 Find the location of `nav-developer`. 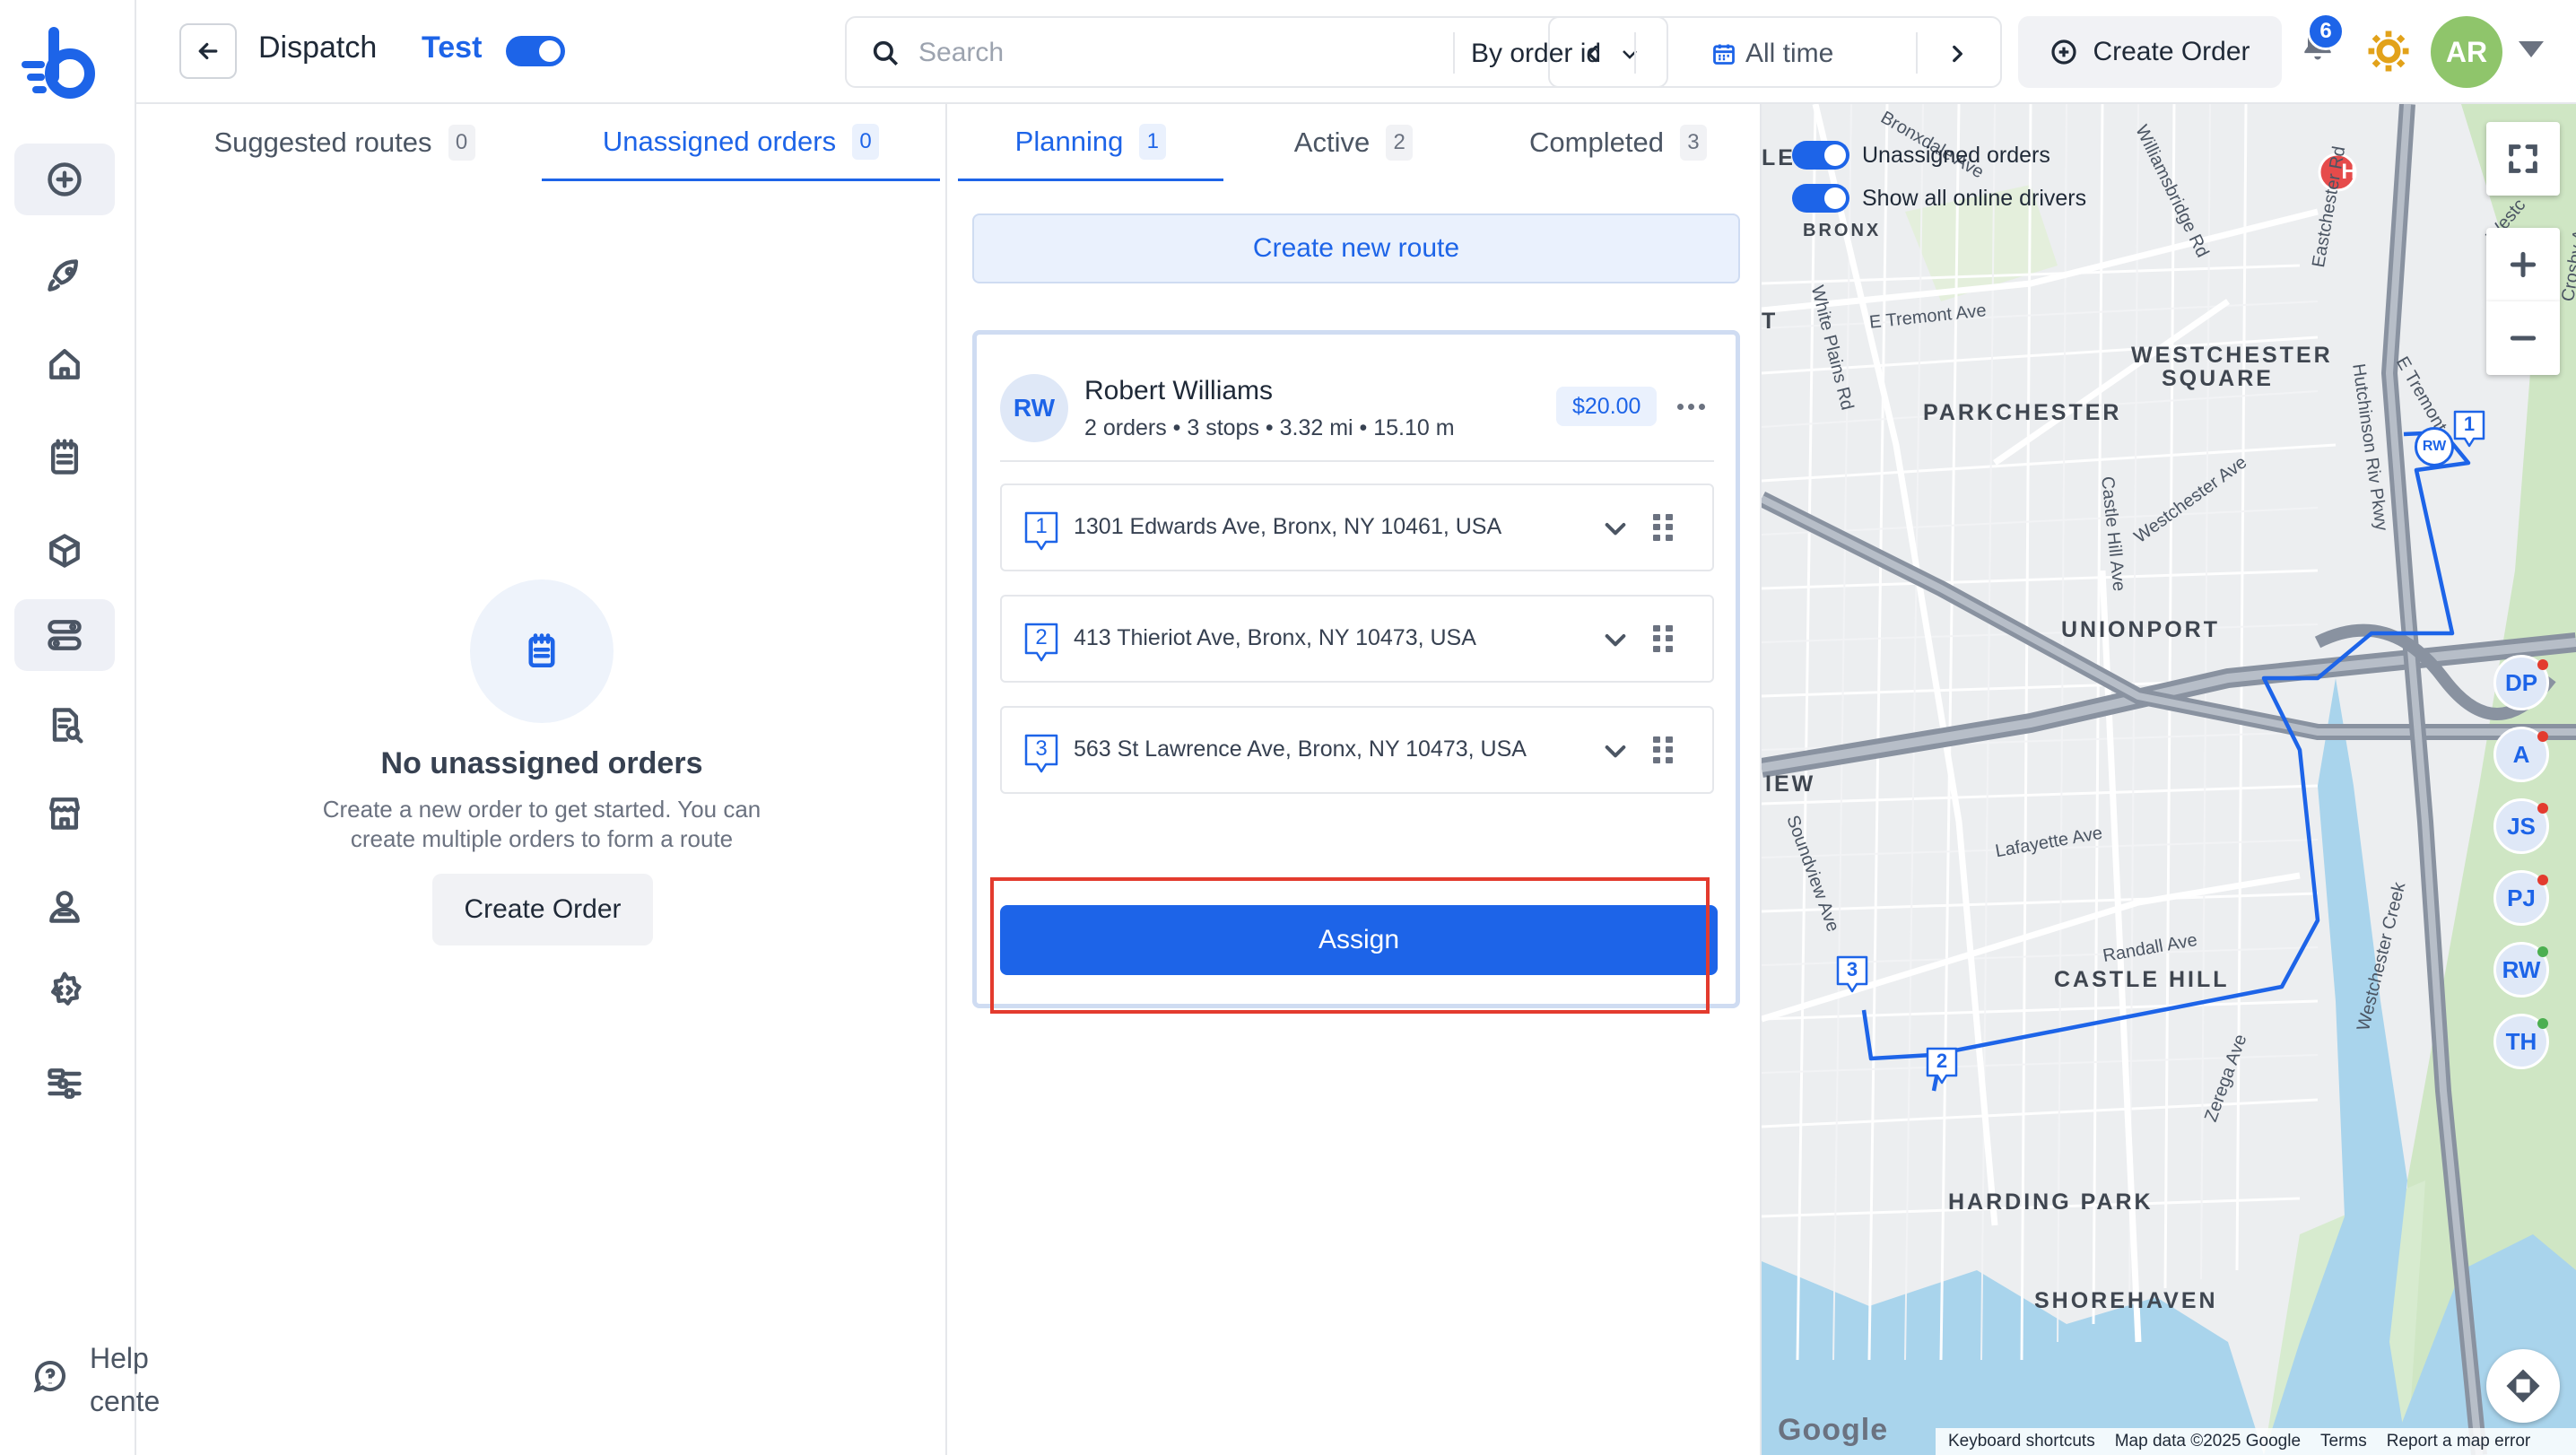

nav-developer is located at coordinates (64, 990).